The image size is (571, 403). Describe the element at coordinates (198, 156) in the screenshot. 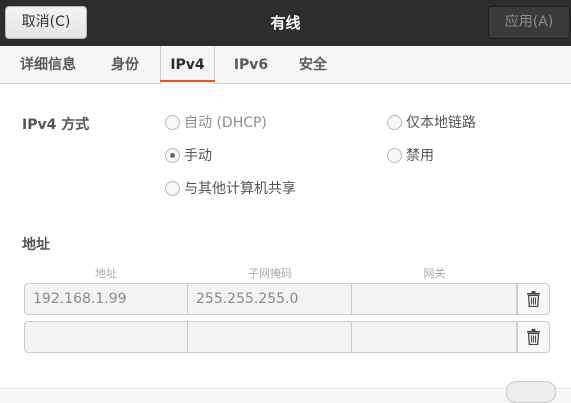

I see `radio-manual-label: 手动` at that location.